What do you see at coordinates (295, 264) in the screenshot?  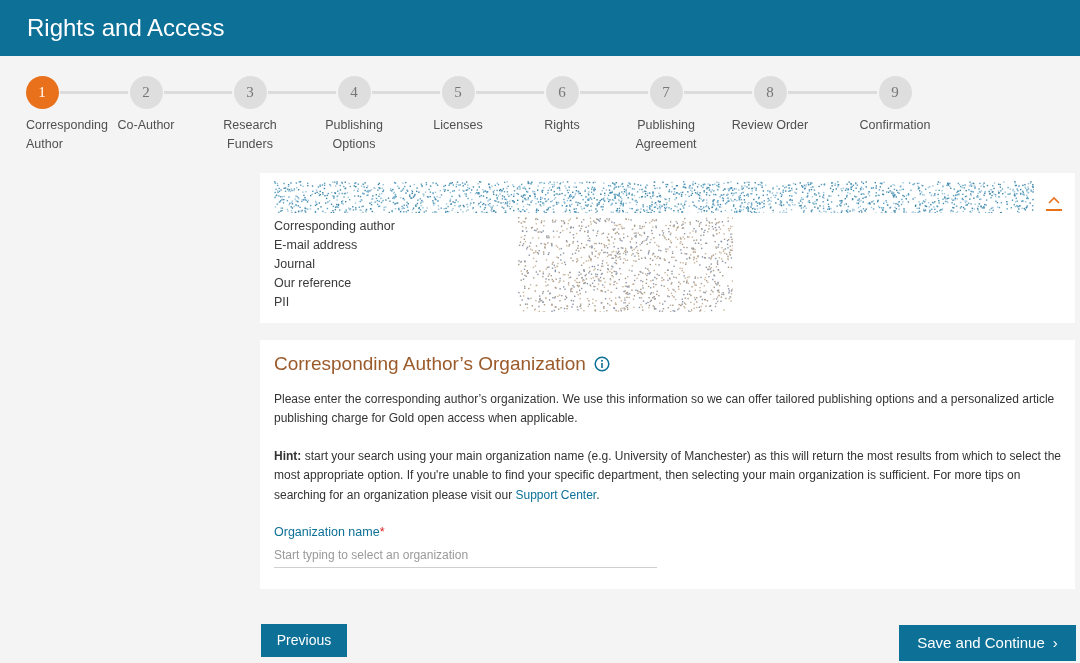 I see `summary-label: Journal` at bounding box center [295, 264].